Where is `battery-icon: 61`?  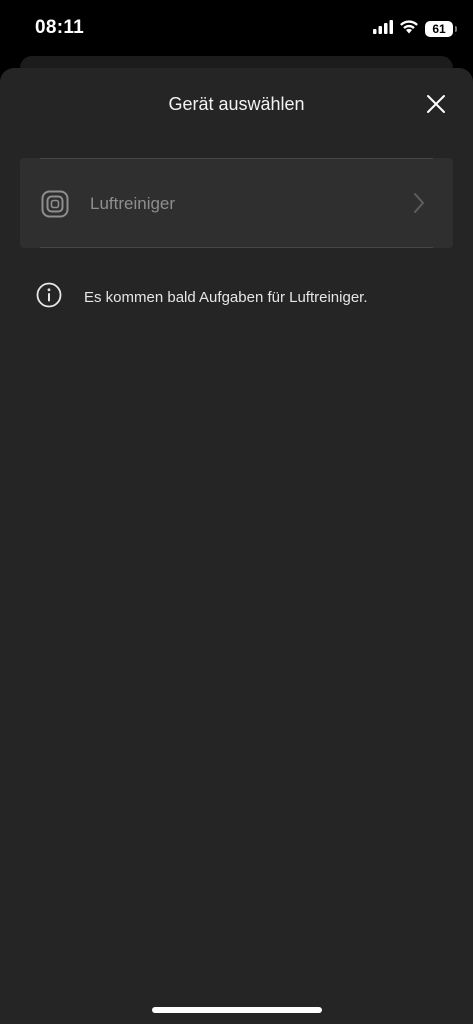 battery-icon: 61 is located at coordinates (441, 29).